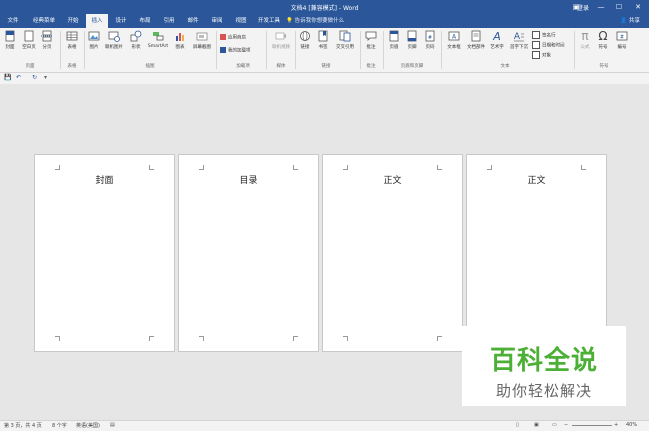  I want to click on read-mode-icon: ▯, so click(517, 425).